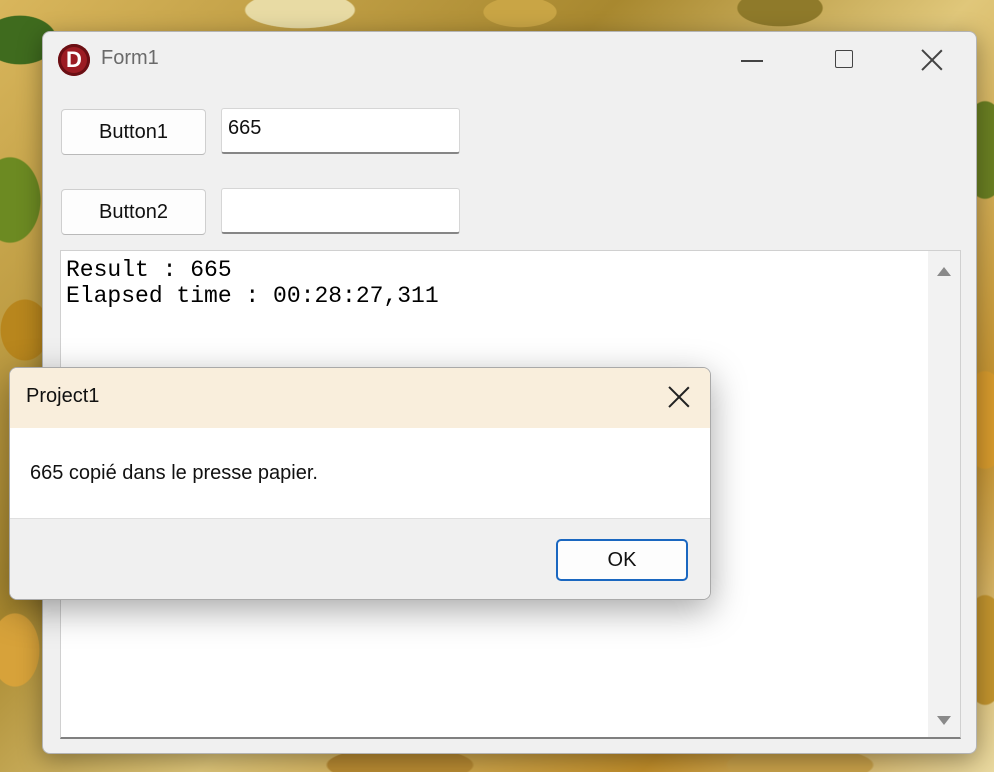 This screenshot has width=994, height=772. I want to click on dialog-close-button, so click(679, 398).